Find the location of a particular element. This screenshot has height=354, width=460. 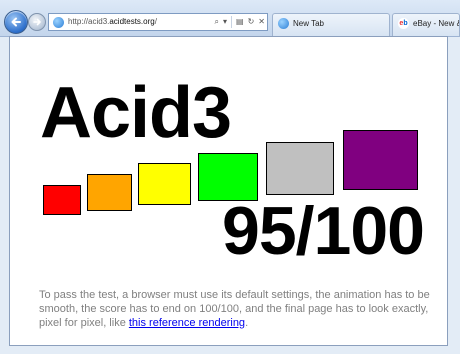

back-button is located at coordinates (16, 22).